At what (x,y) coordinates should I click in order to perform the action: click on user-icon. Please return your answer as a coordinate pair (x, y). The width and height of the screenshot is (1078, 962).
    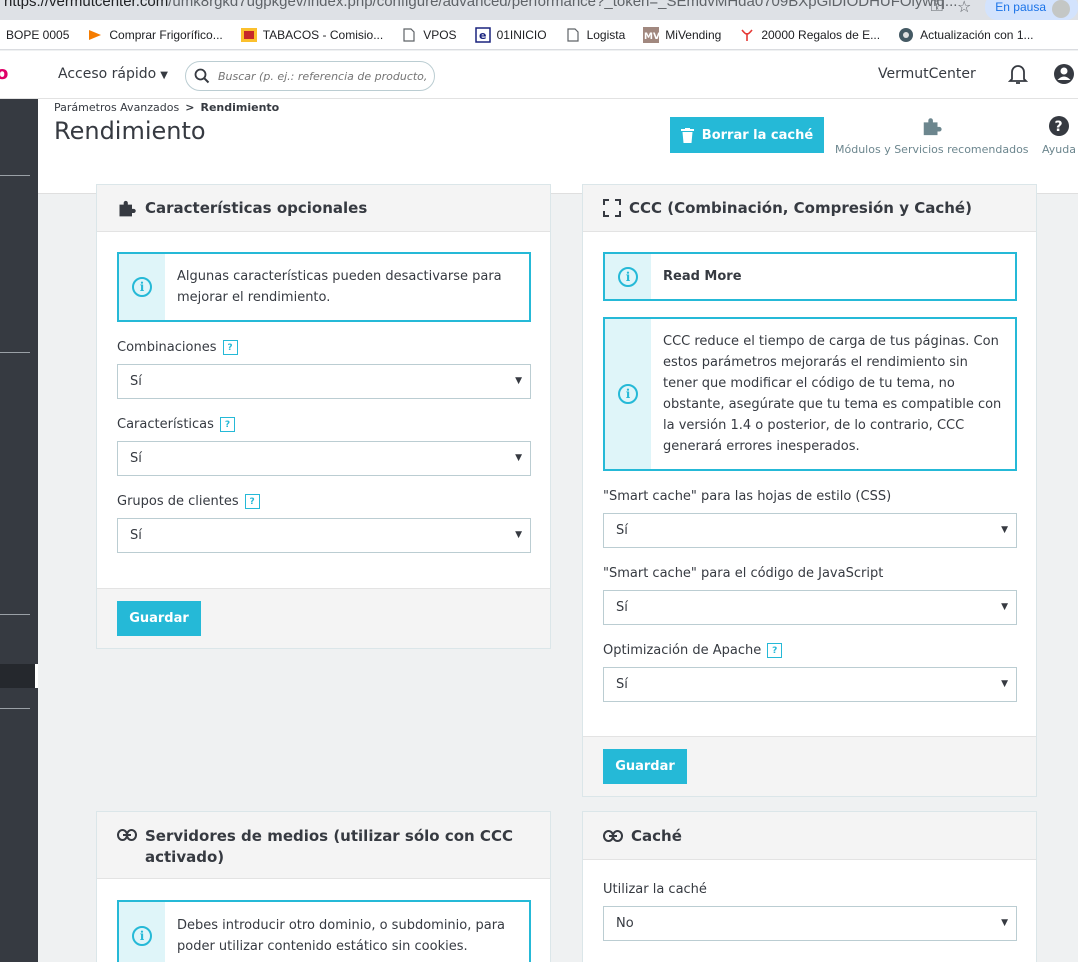
    Looking at the image, I should click on (1064, 74).